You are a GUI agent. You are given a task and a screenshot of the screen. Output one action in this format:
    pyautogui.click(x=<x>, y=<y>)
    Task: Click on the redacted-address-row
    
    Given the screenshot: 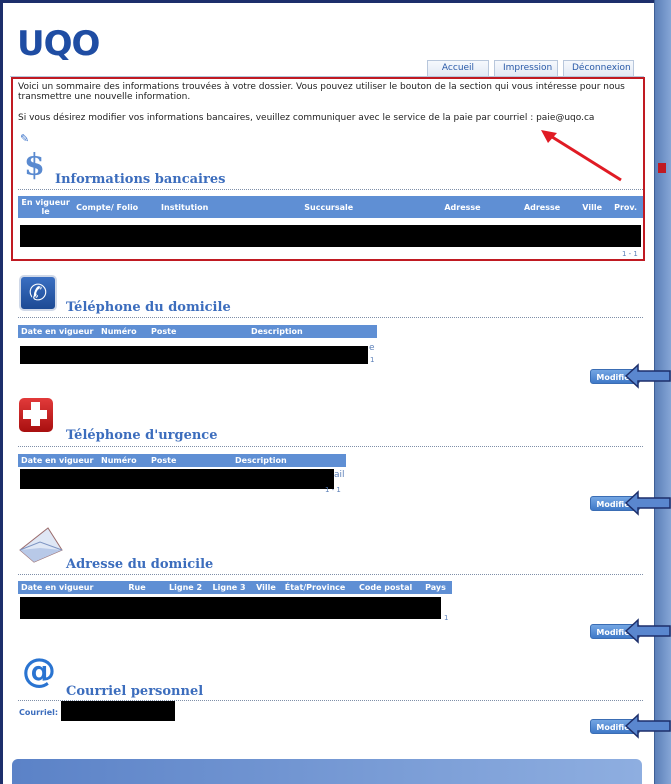 What is the action you would take?
    pyautogui.click(x=230, y=608)
    